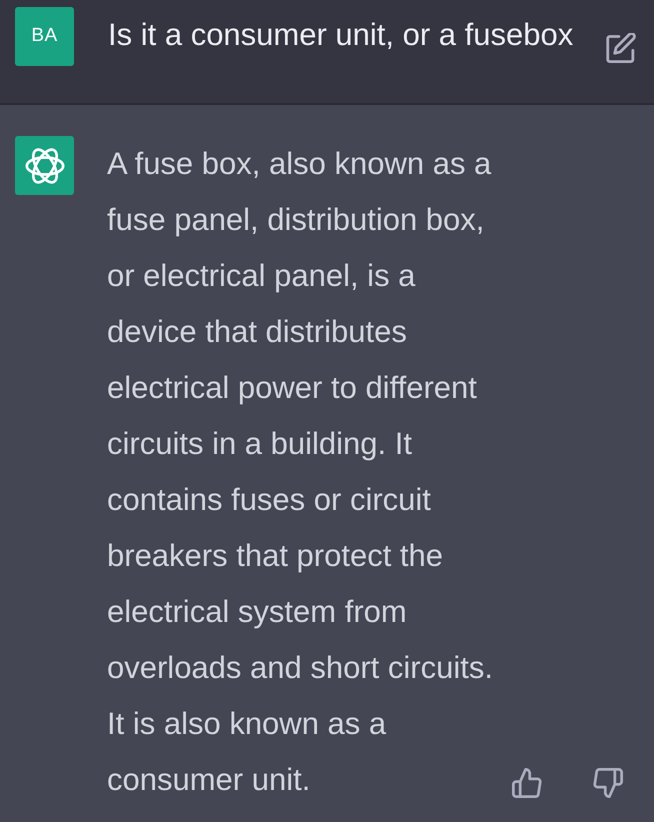  What do you see at coordinates (44, 165) in the screenshot?
I see `assistant-logo-icon` at bounding box center [44, 165].